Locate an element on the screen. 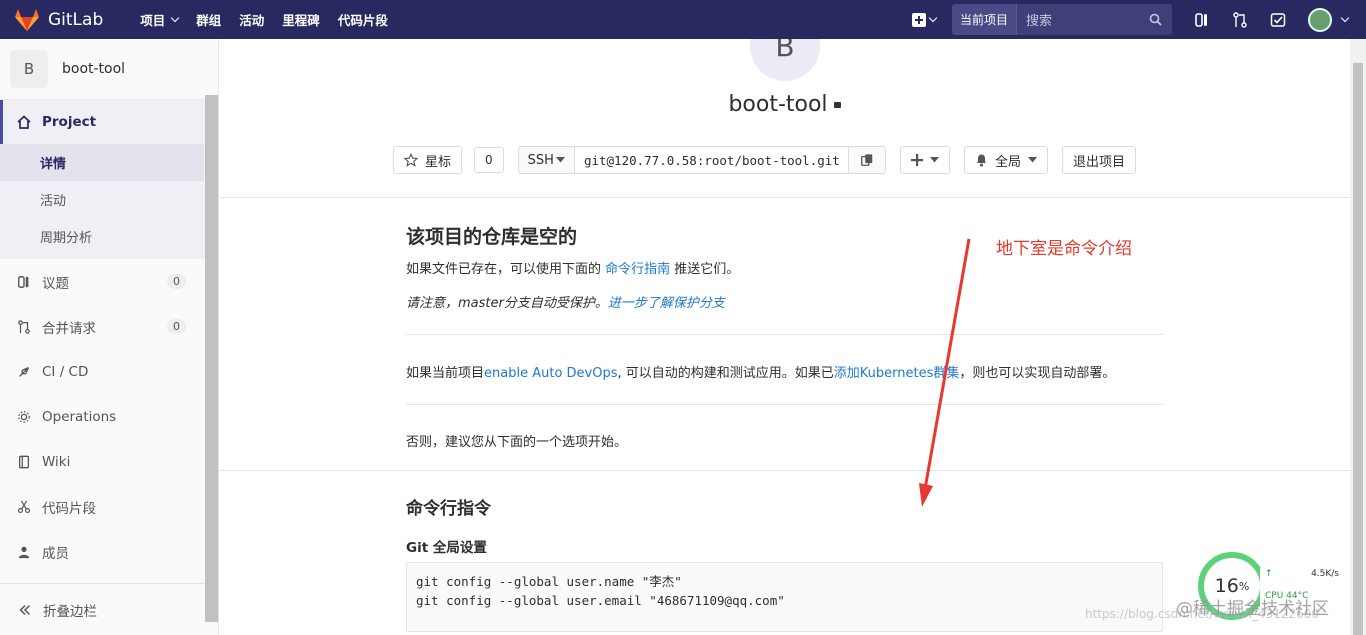 Image resolution: width=1366 pixels, height=635 pixels. search-input: 搜索 is located at coordinates (1094, 19).